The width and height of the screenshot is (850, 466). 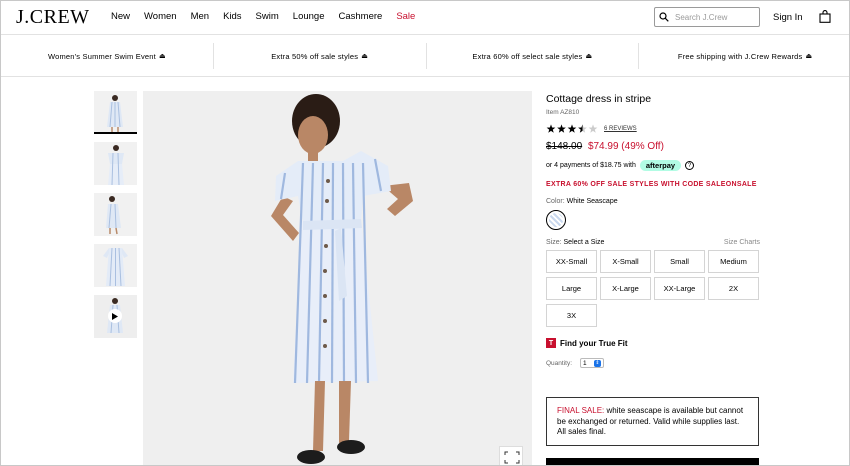 What do you see at coordinates (53, 17) in the screenshot?
I see `jcrew-logo: J.CREW` at bounding box center [53, 17].